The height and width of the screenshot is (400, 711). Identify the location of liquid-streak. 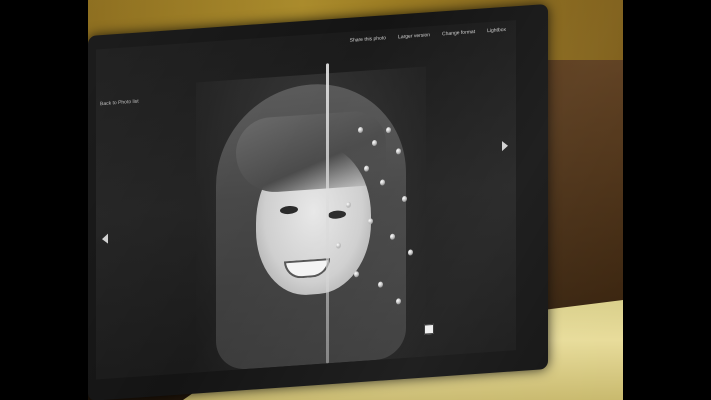
(327, 213).